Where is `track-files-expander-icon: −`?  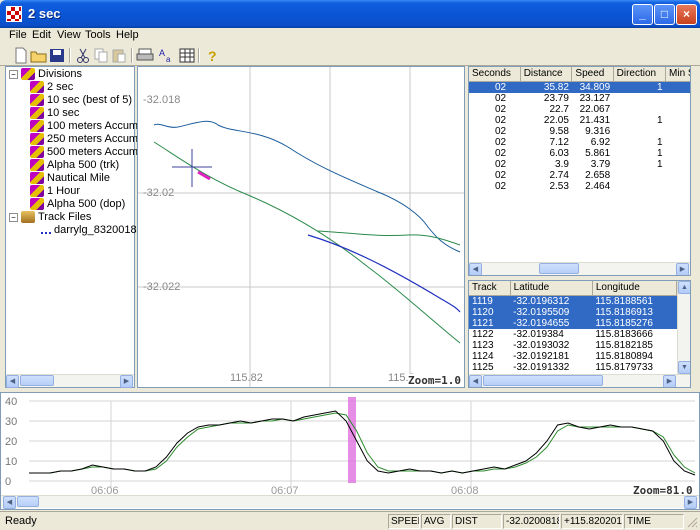 track-files-expander-icon: − is located at coordinates (13, 217).